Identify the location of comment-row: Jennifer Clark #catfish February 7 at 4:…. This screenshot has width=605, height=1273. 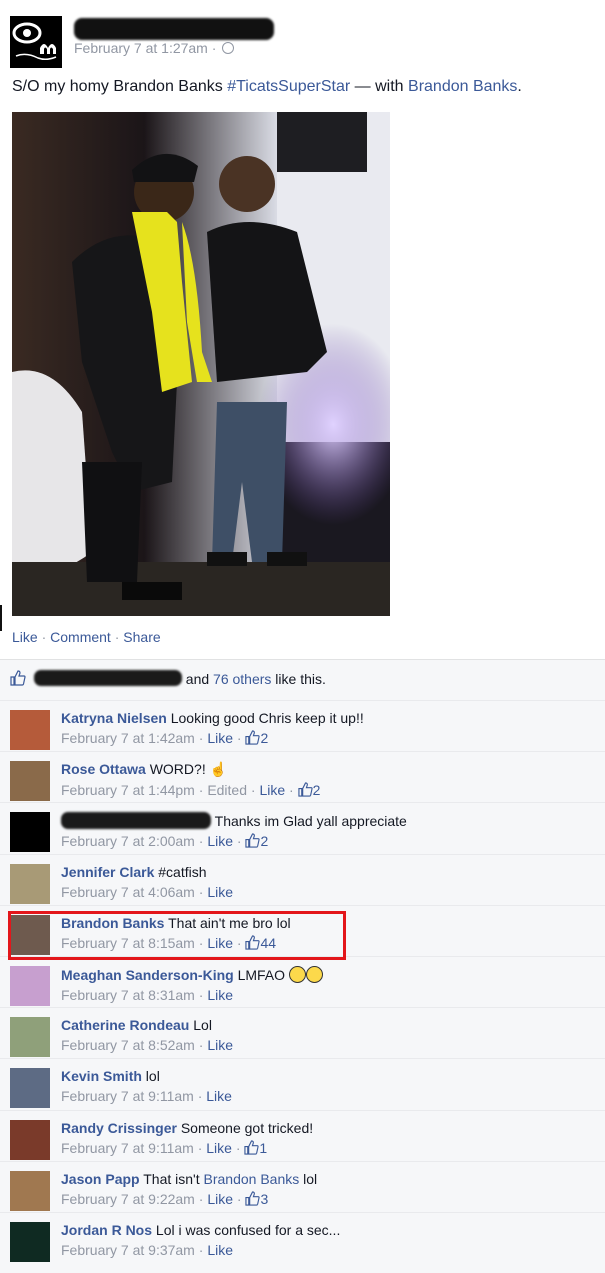
(302, 879).